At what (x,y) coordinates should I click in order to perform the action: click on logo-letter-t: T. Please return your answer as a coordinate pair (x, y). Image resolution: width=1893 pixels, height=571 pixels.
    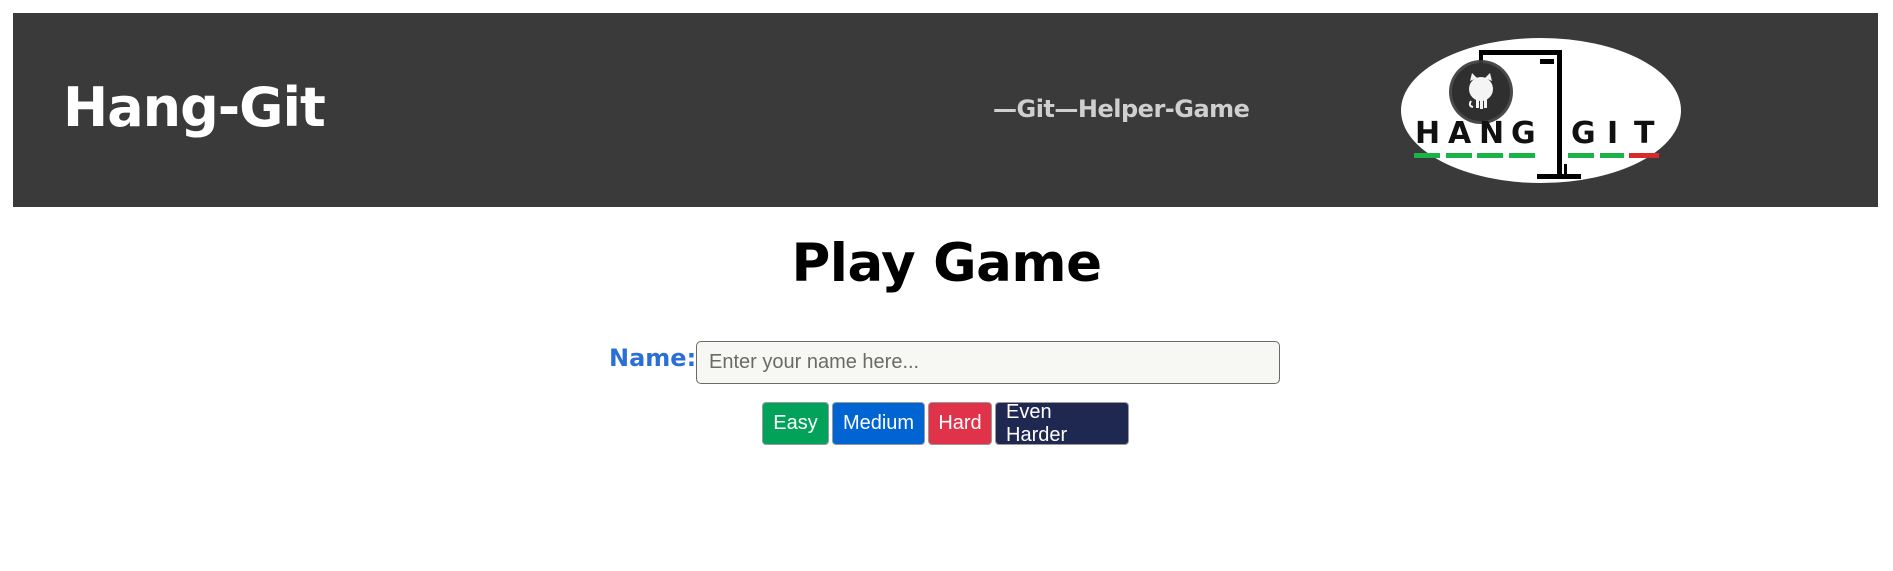
    Looking at the image, I should click on (1644, 133).